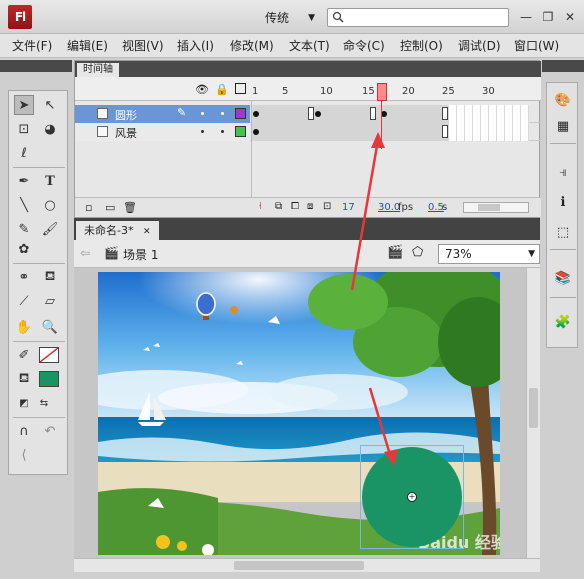  Describe the element at coordinates (130, 207) in the screenshot. I see `delete-icon: 🗑` at that location.